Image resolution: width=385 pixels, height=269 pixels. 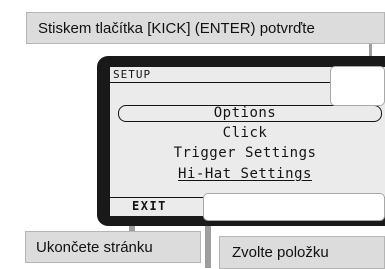 I want to click on menu-item-hi-hat-settings: Hi-Hat Settings, so click(x=245, y=174).